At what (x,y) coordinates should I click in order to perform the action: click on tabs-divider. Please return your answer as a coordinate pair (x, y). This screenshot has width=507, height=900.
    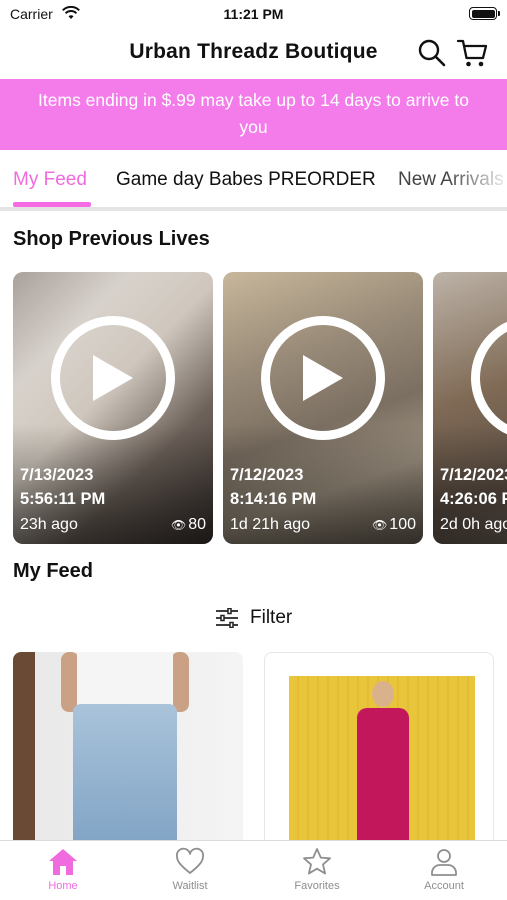
    Looking at the image, I should click on (253, 209).